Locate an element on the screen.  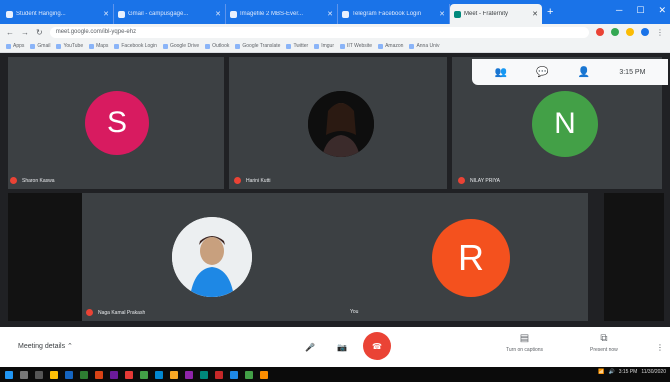
browser-menu-icon: ⋮ is located at coordinates (660, 32).